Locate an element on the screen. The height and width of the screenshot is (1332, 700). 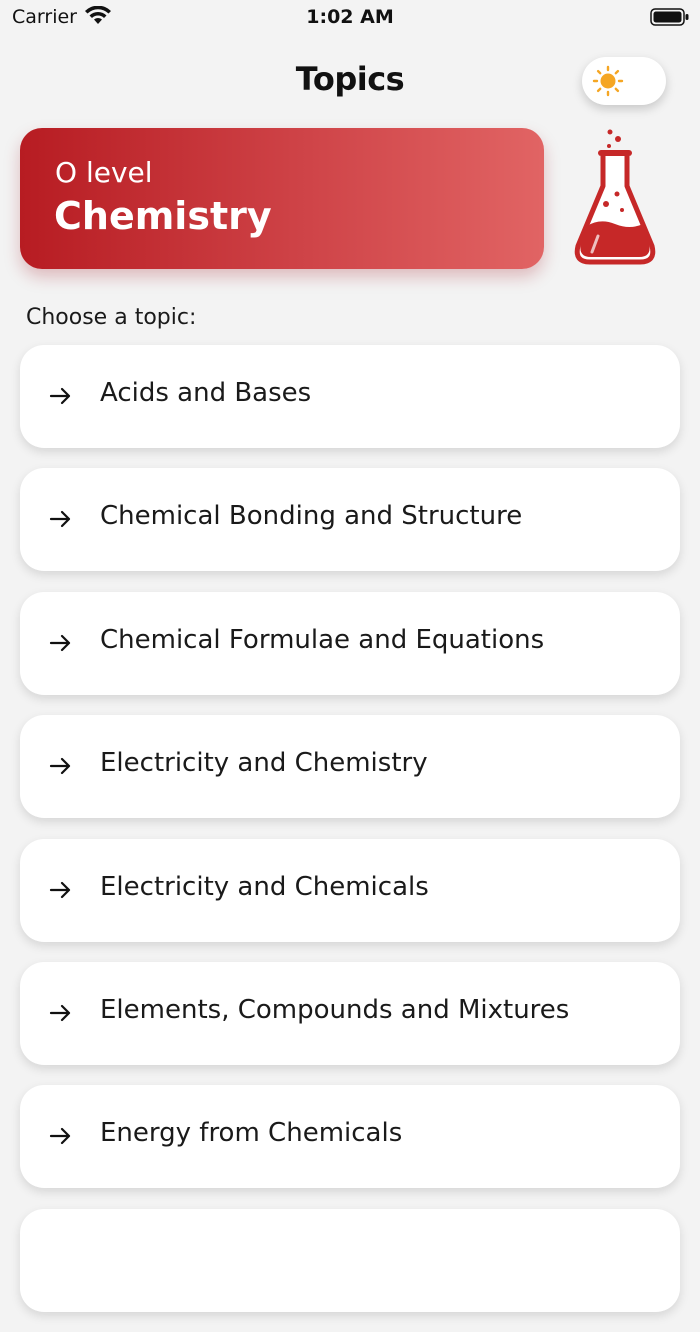
section-label: Choose a topic: is located at coordinates (111, 317).